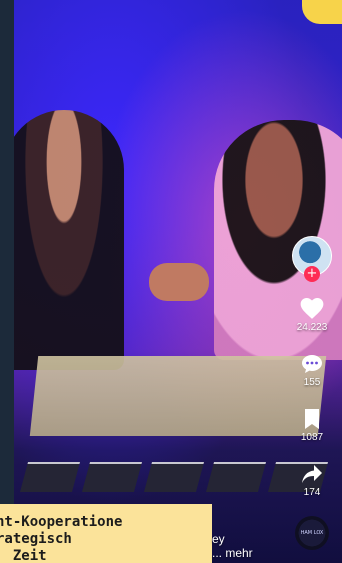  I want to click on follow-button: +, so click(312, 274).